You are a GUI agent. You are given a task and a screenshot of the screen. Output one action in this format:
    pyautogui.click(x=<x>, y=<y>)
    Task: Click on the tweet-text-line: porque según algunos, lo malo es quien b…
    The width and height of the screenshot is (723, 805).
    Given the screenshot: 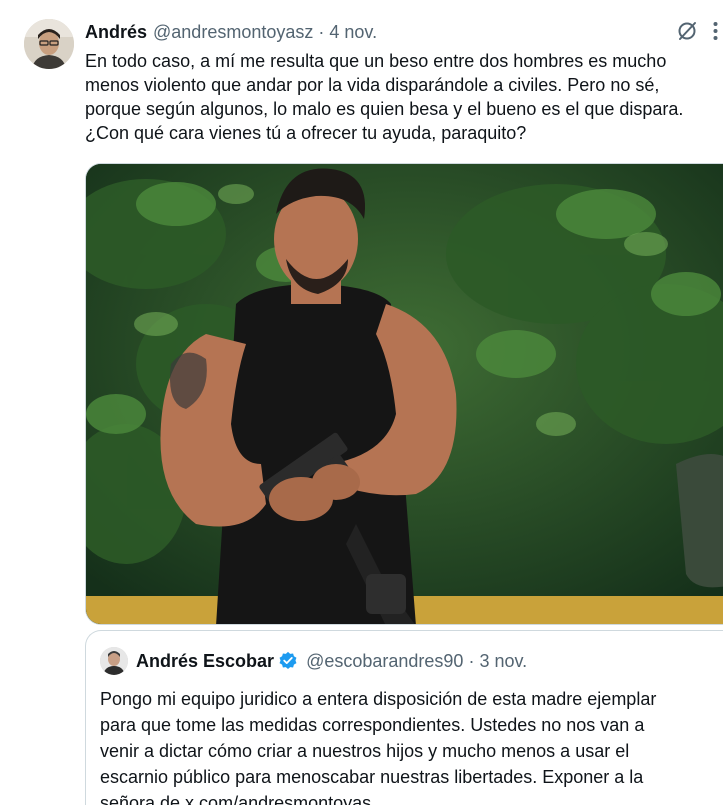 What is the action you would take?
    pyautogui.click(x=384, y=109)
    